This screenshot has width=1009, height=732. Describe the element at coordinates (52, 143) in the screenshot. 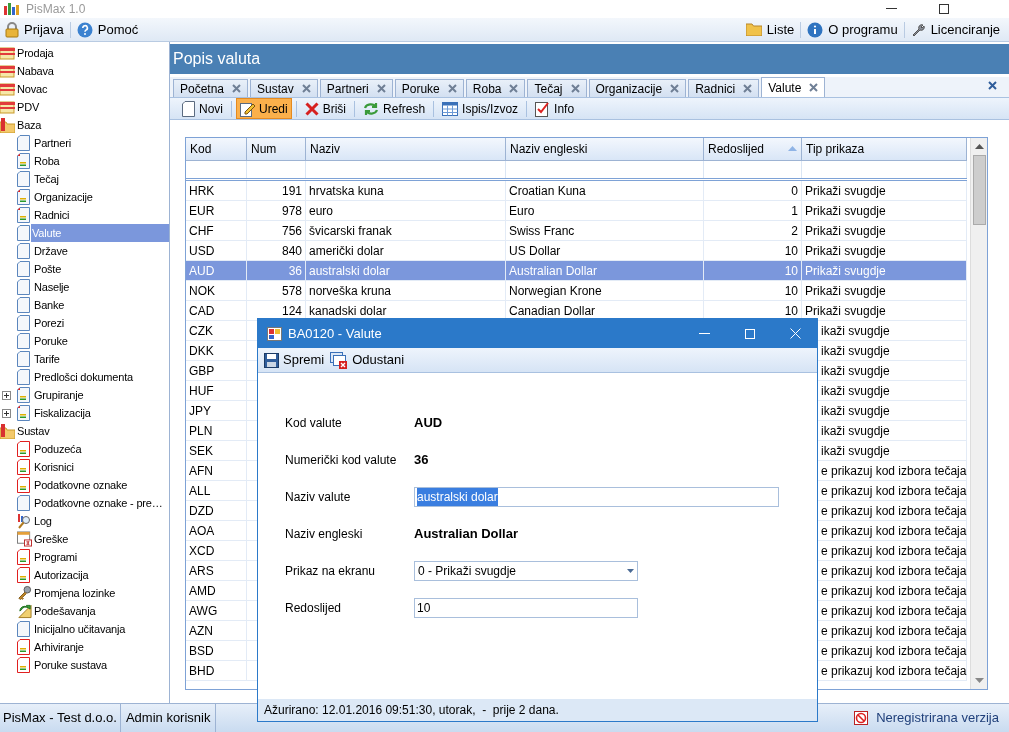

I see `tree-item: Partneri` at that location.